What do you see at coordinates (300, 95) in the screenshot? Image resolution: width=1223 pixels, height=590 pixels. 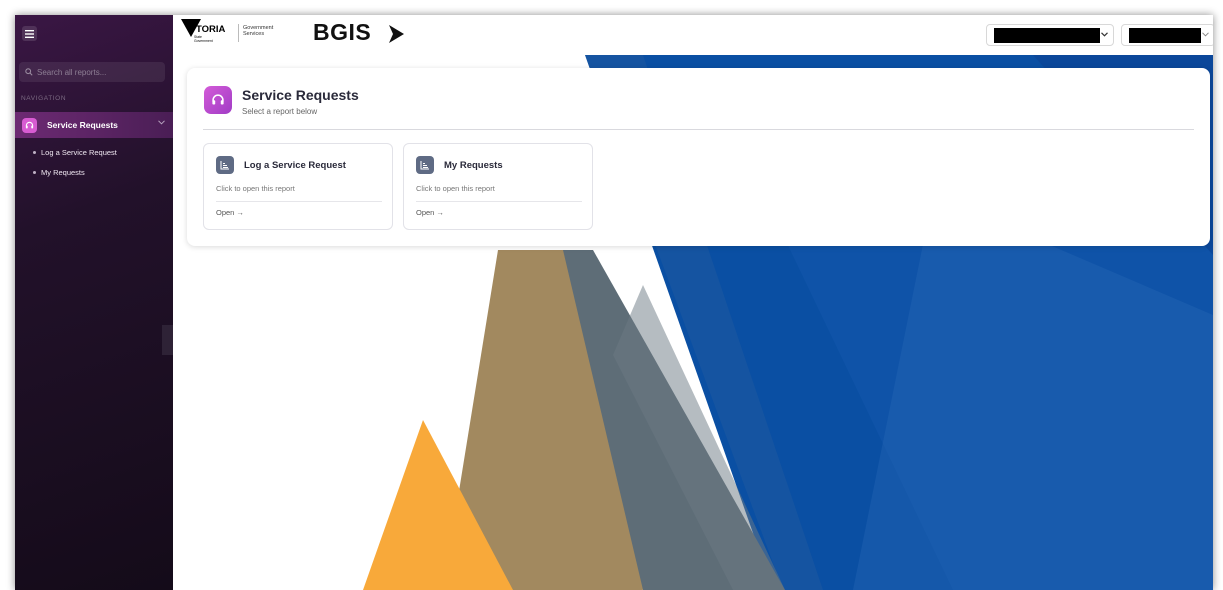 I see `page-title: Service Requests` at bounding box center [300, 95].